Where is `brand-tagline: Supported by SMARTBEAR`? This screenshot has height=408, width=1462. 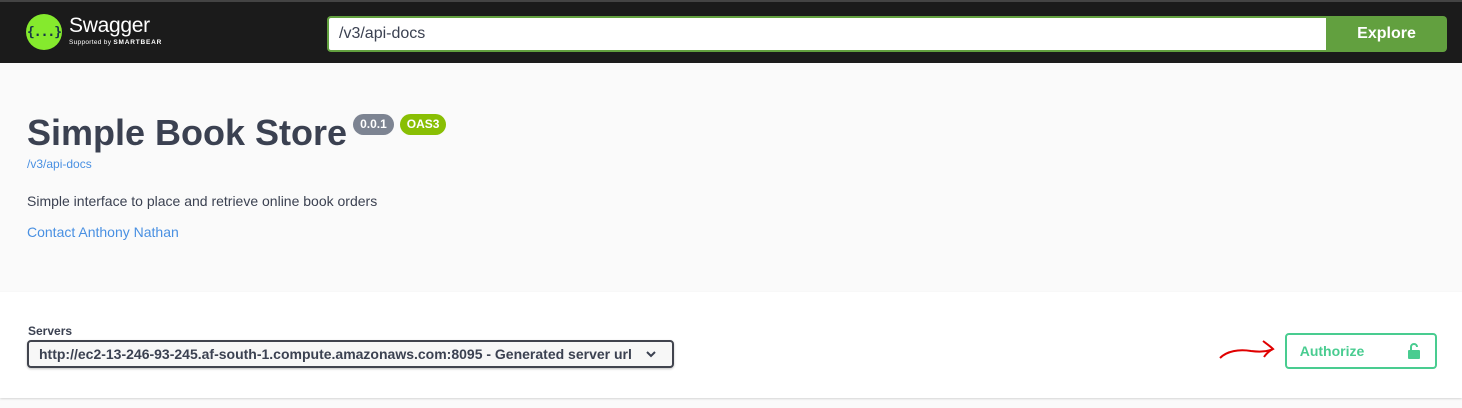
brand-tagline: Supported by SMARTBEAR is located at coordinates (115, 42).